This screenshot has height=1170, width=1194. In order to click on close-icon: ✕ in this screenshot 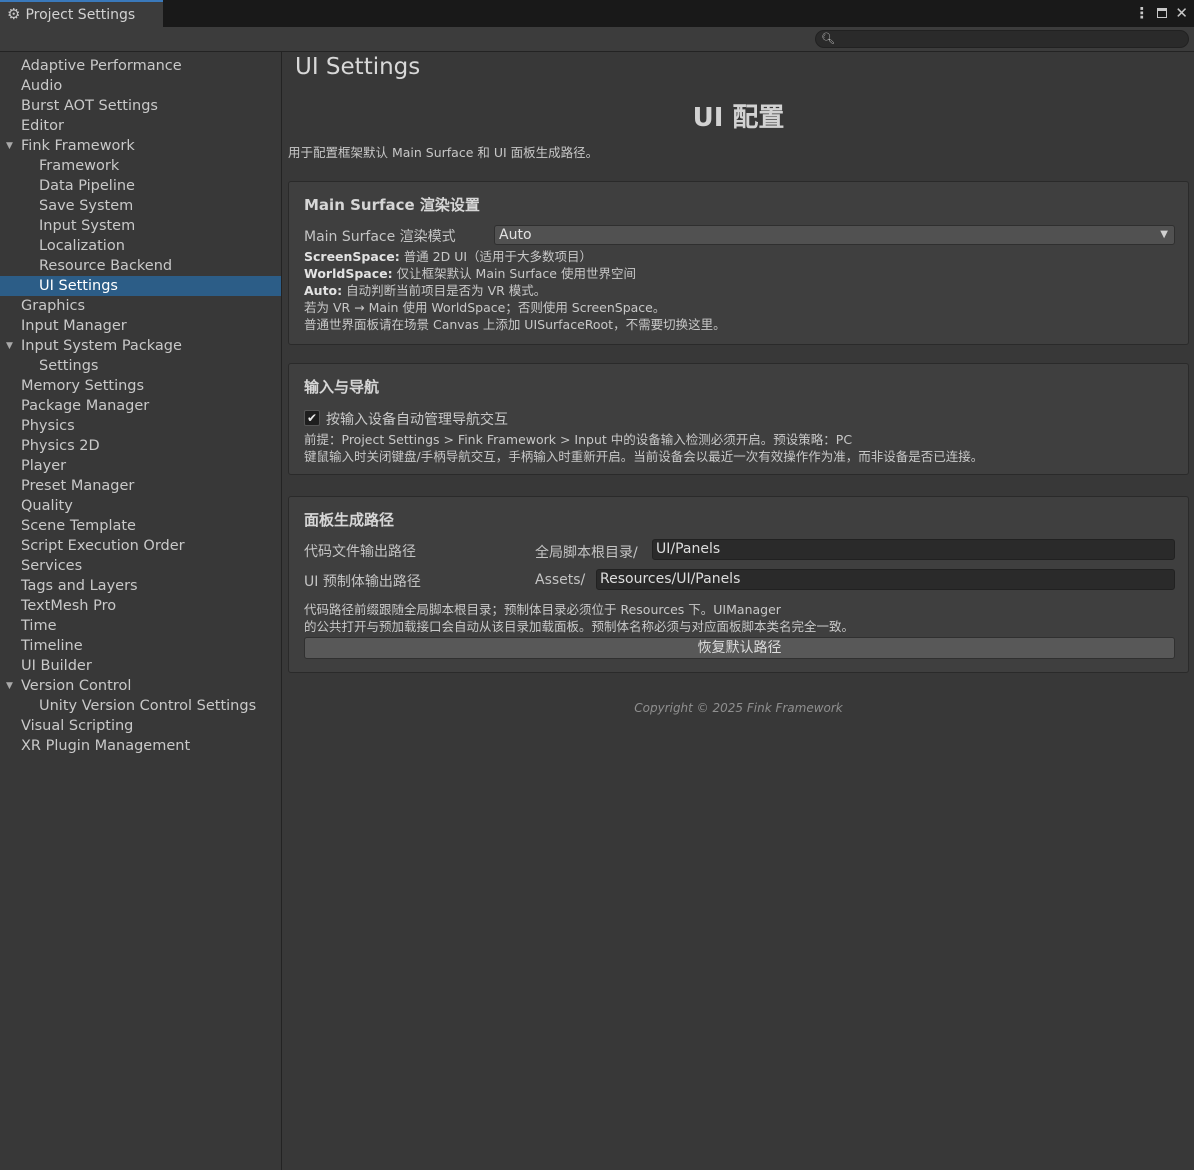, I will do `click(1181, 13)`.